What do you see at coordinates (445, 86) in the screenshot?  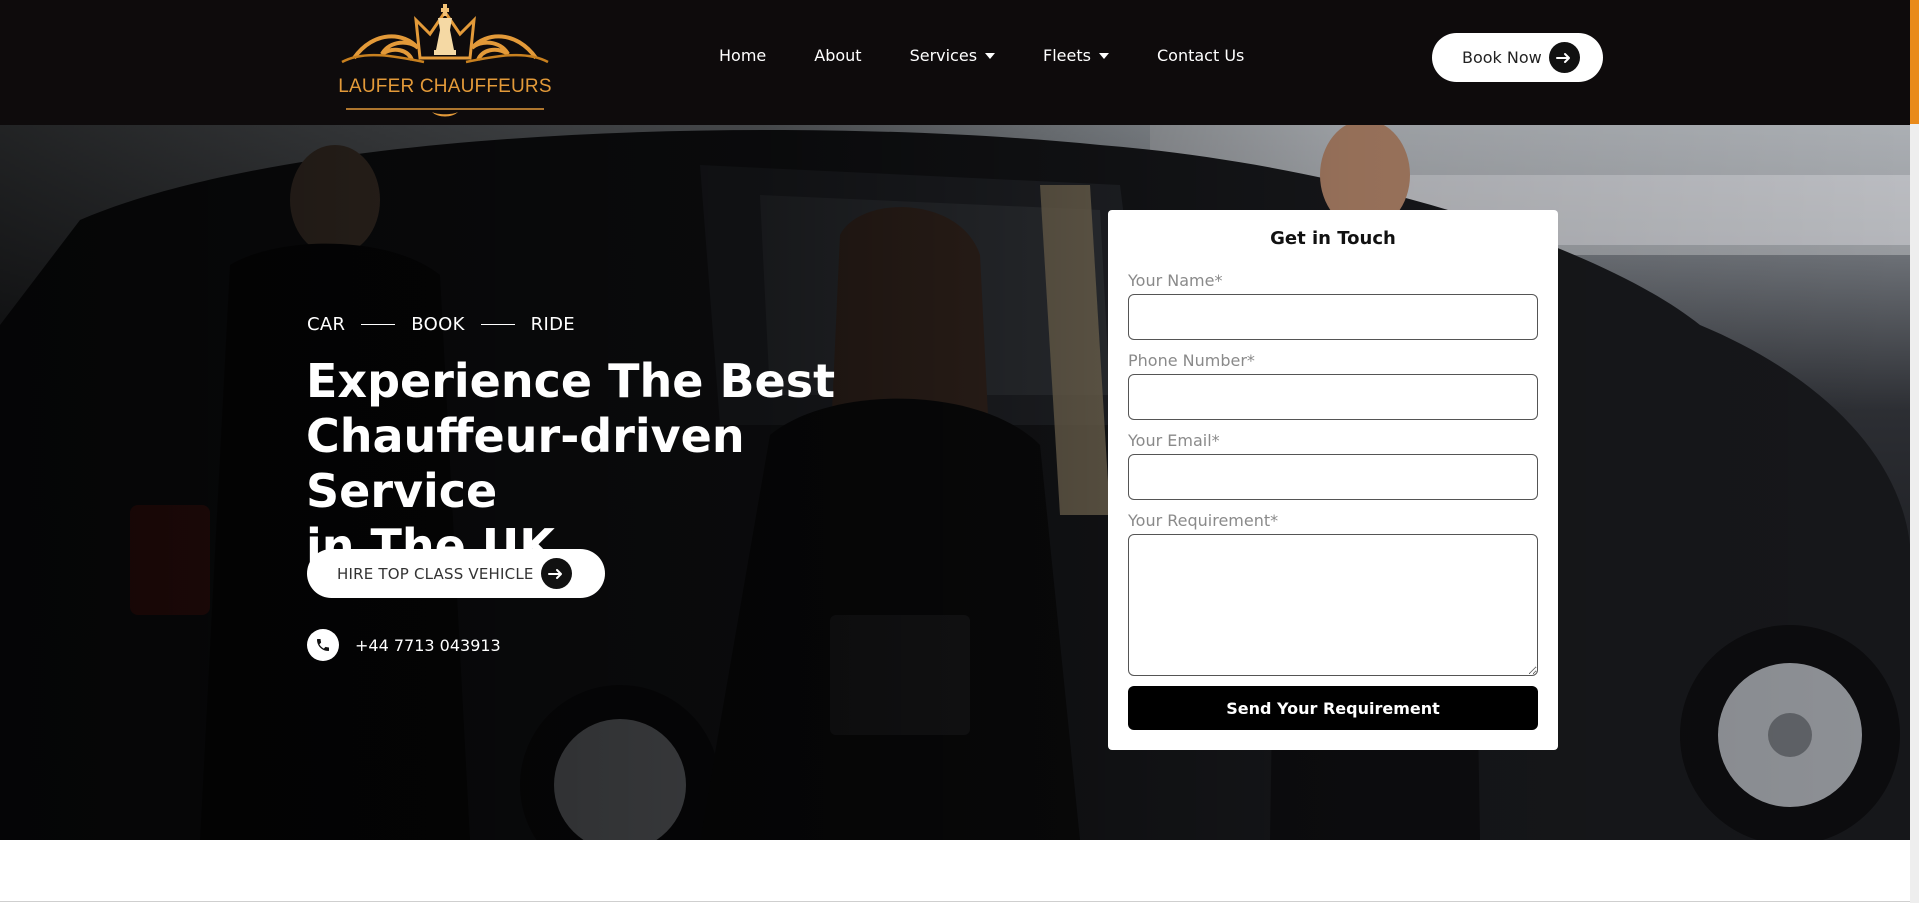 I see `brand-name: LAUFER CHAUFFEURS` at bounding box center [445, 86].